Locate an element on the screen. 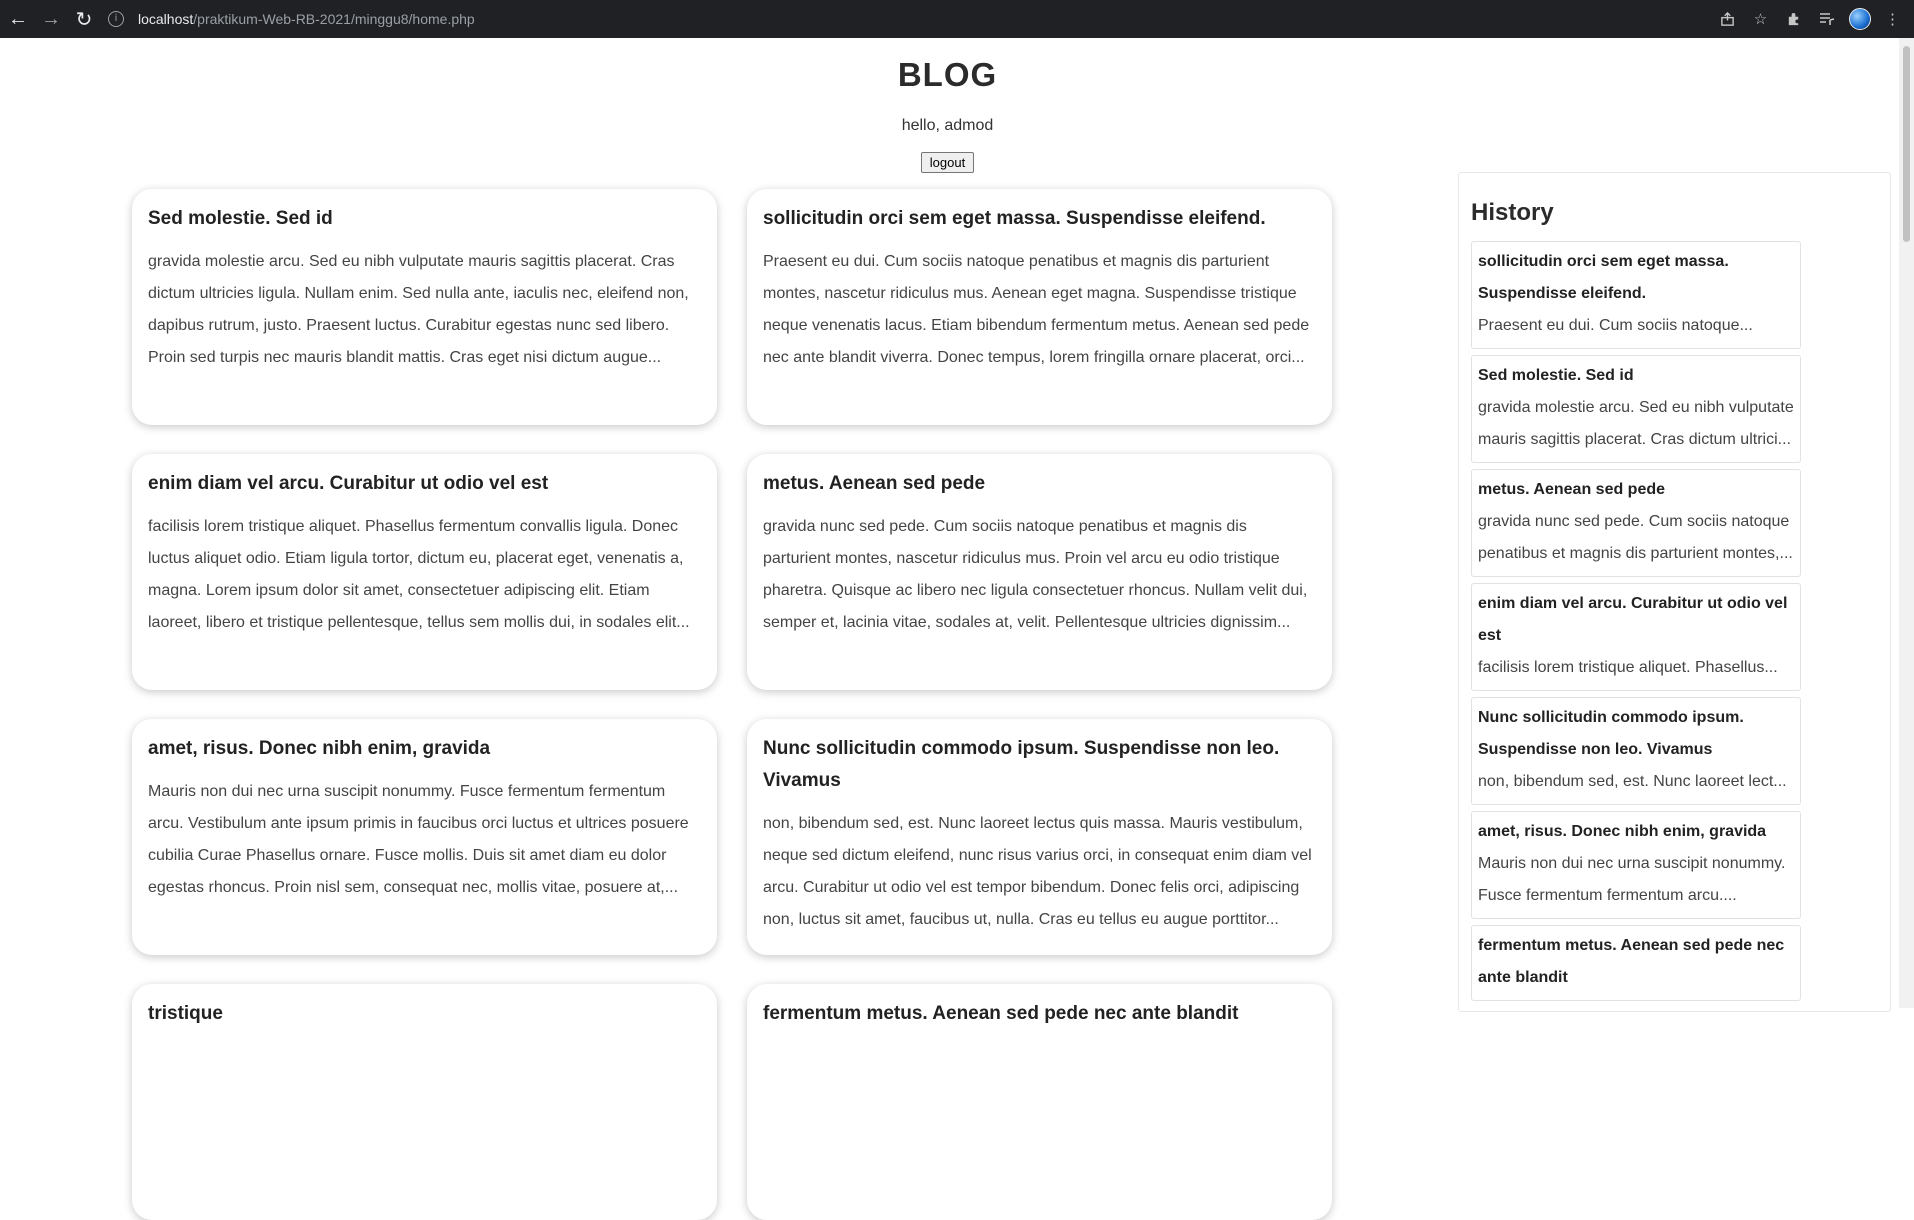 This screenshot has height=1220, width=1914. logout-button: logout is located at coordinates (947, 162).